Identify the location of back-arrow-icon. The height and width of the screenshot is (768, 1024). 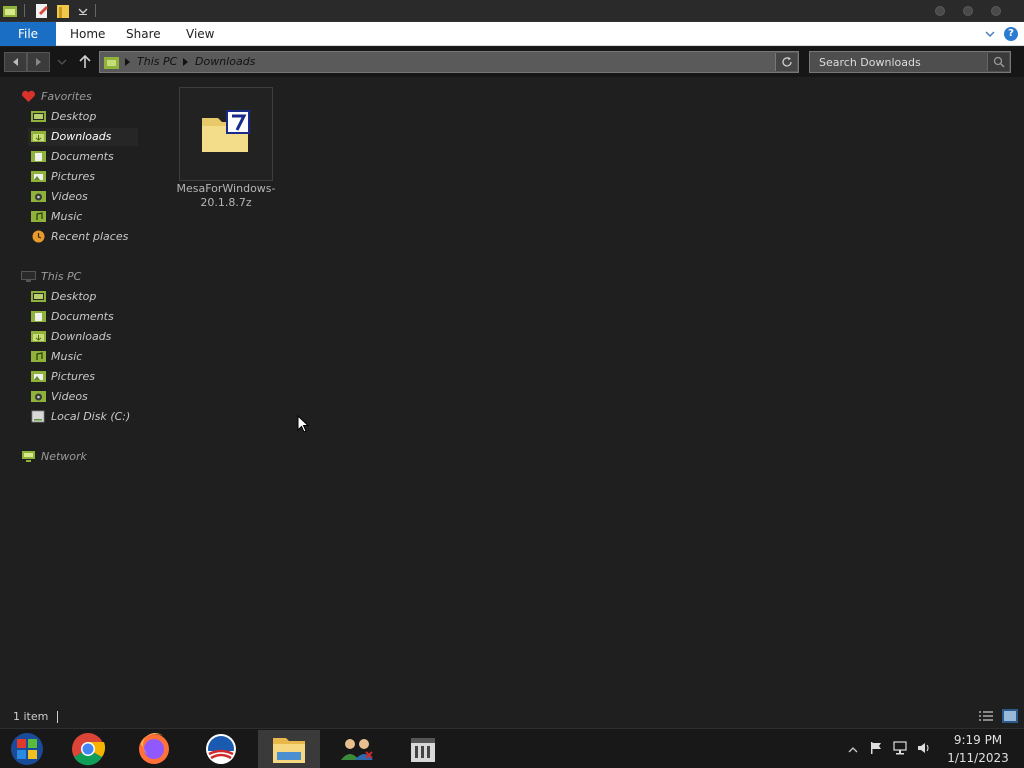
(15, 62).